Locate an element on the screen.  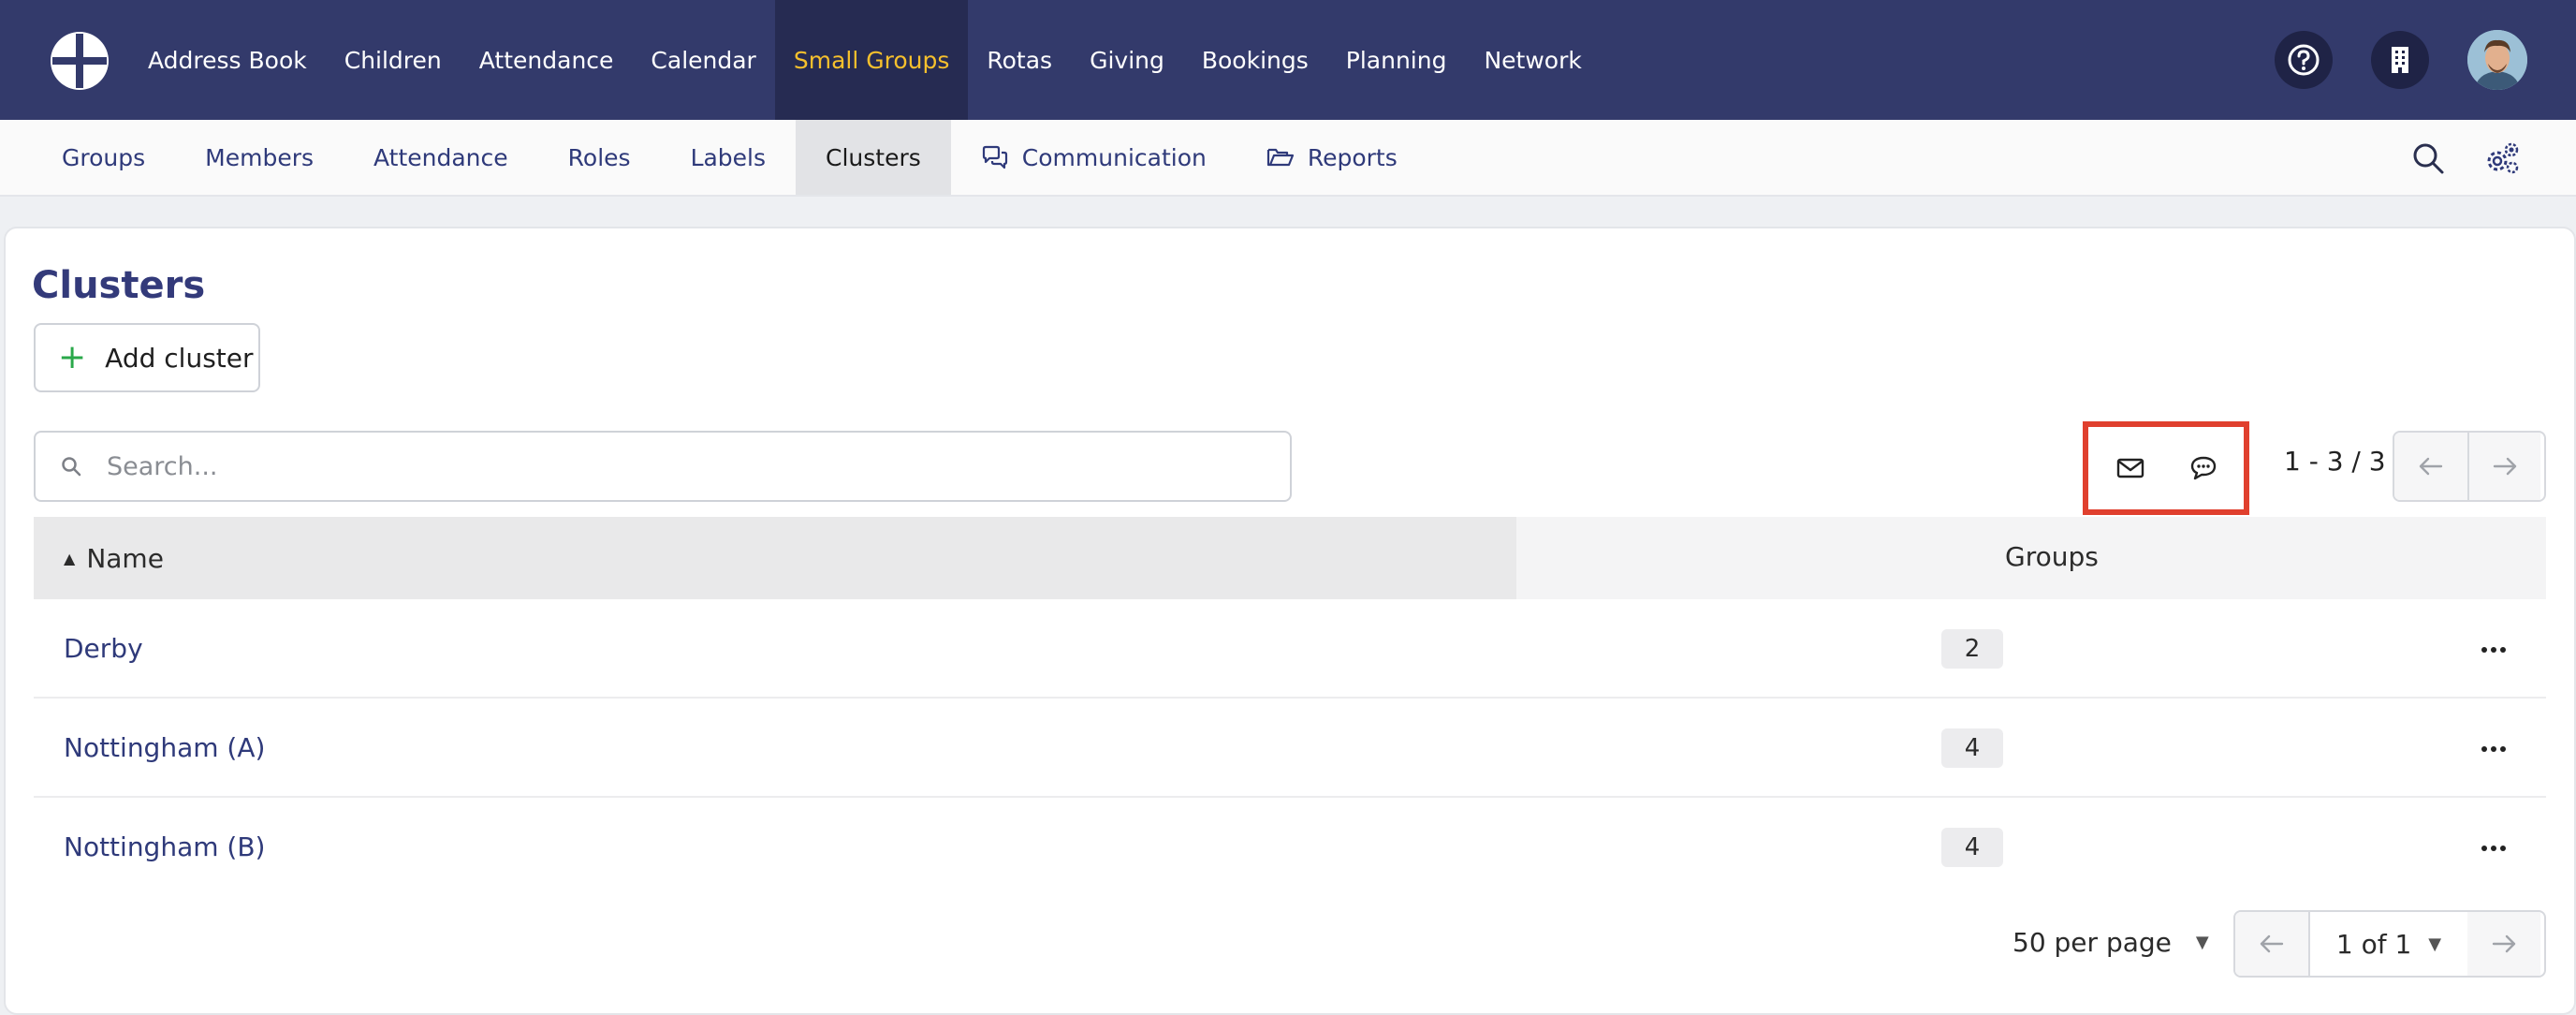
tab-members: Members is located at coordinates (259, 158).